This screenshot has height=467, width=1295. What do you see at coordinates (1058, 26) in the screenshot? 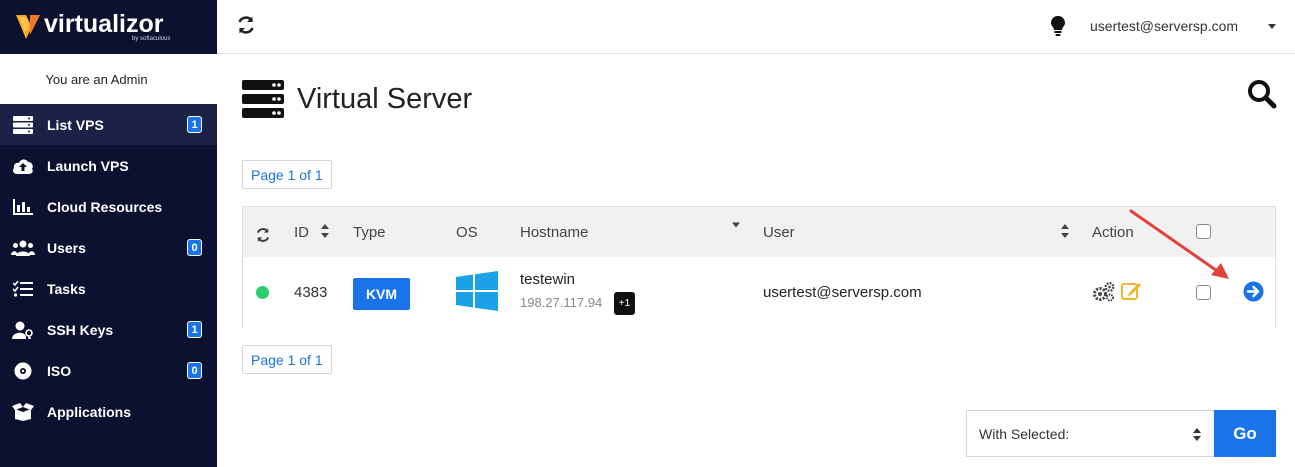
I see `lightbulb-icon` at bounding box center [1058, 26].